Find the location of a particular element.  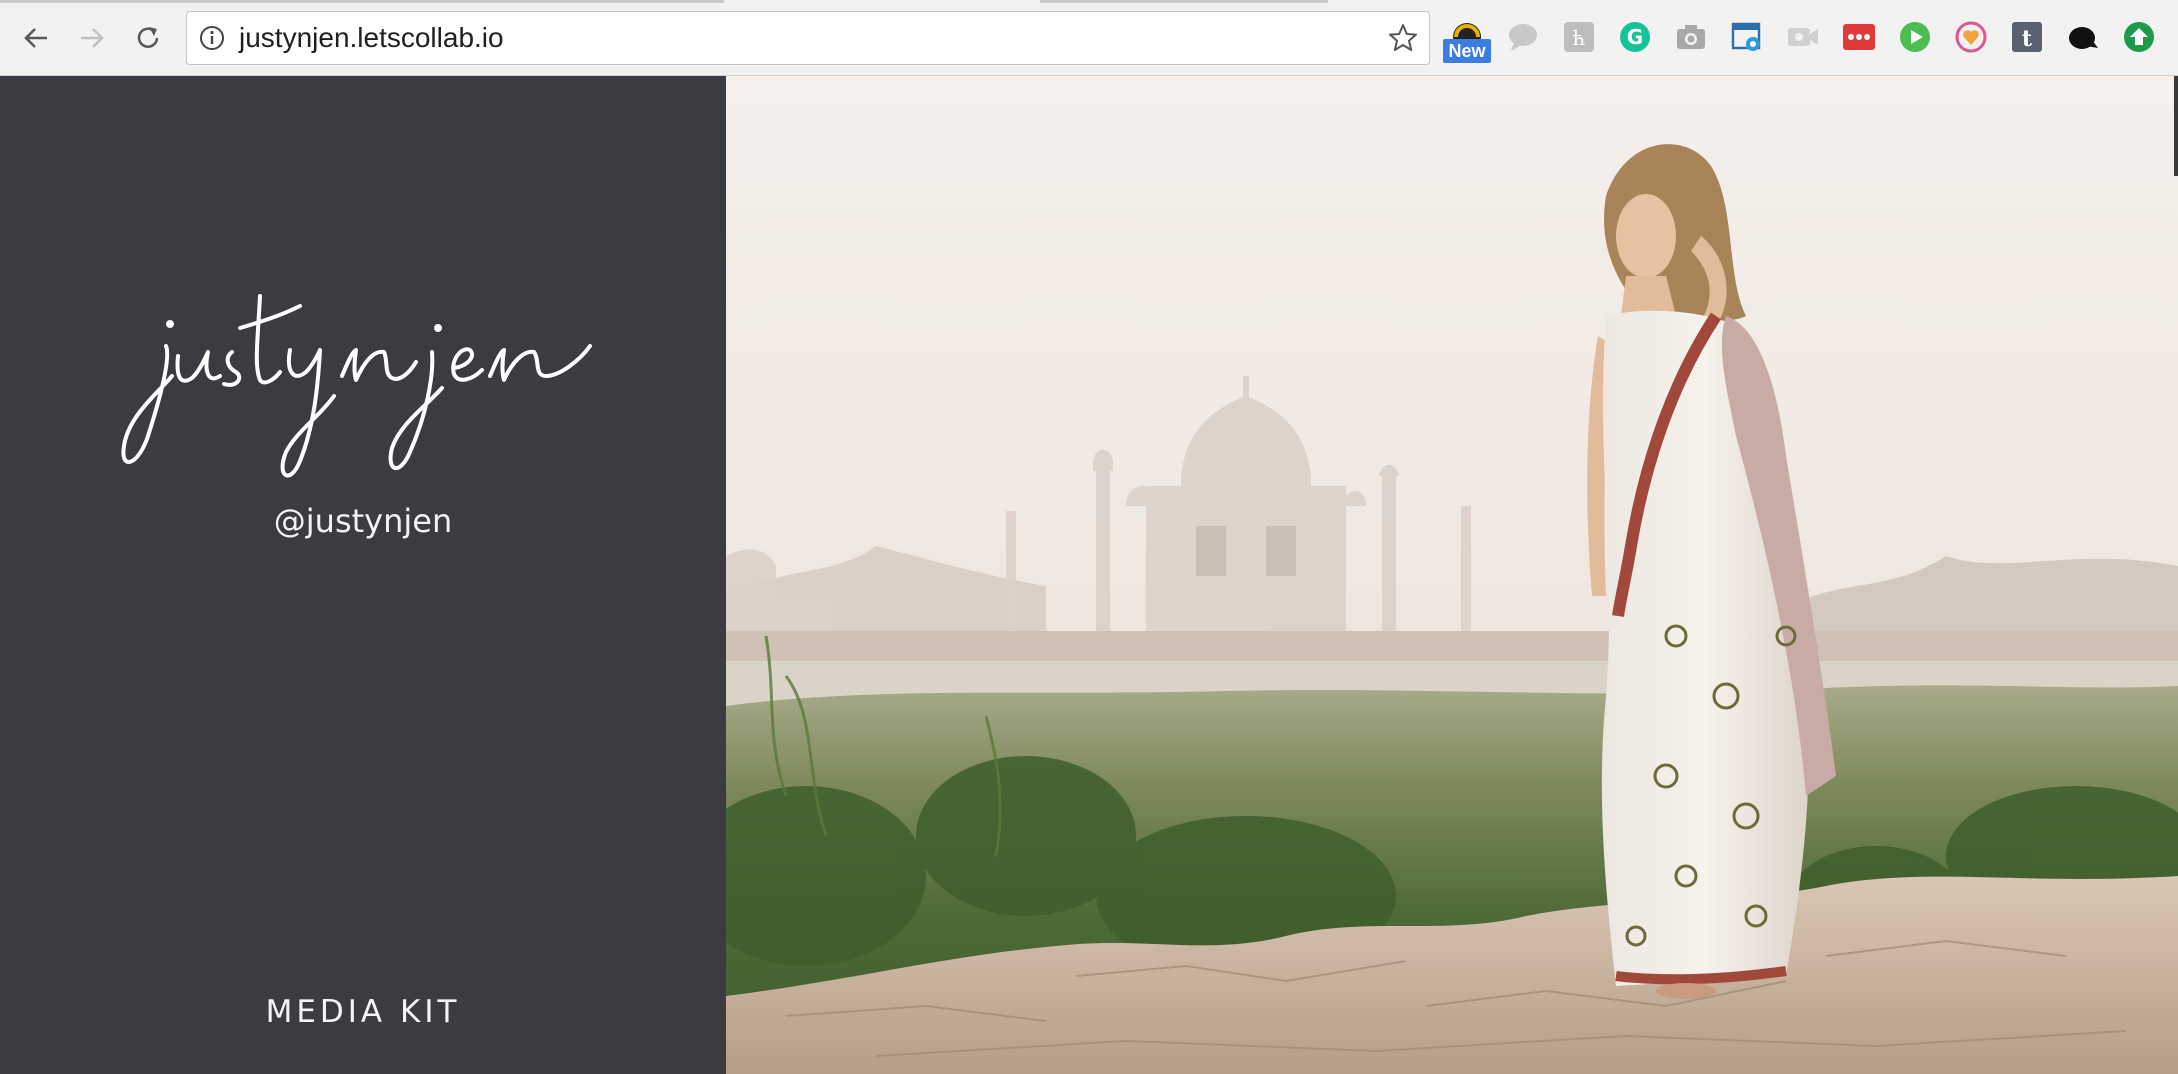

reload-icon is located at coordinates (148, 37).